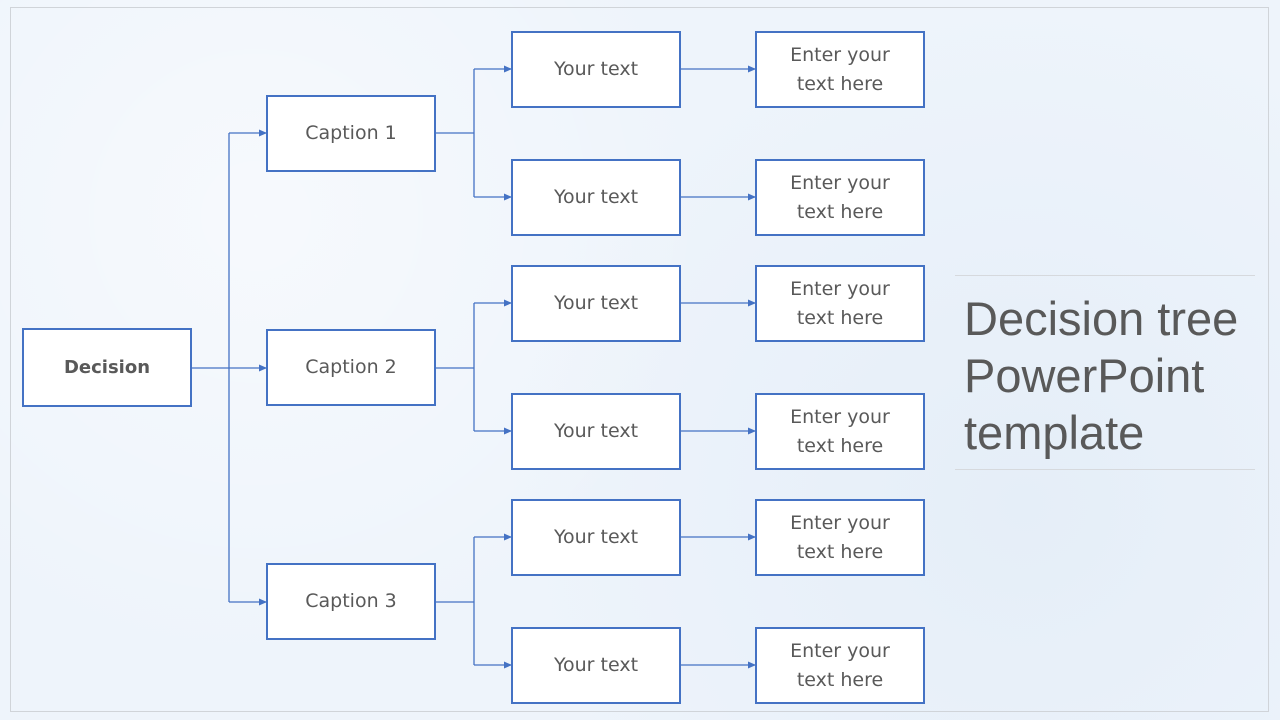 Image resolution: width=1280 pixels, height=720 pixels. I want to click on caption-label: Caption 3, so click(351, 601).